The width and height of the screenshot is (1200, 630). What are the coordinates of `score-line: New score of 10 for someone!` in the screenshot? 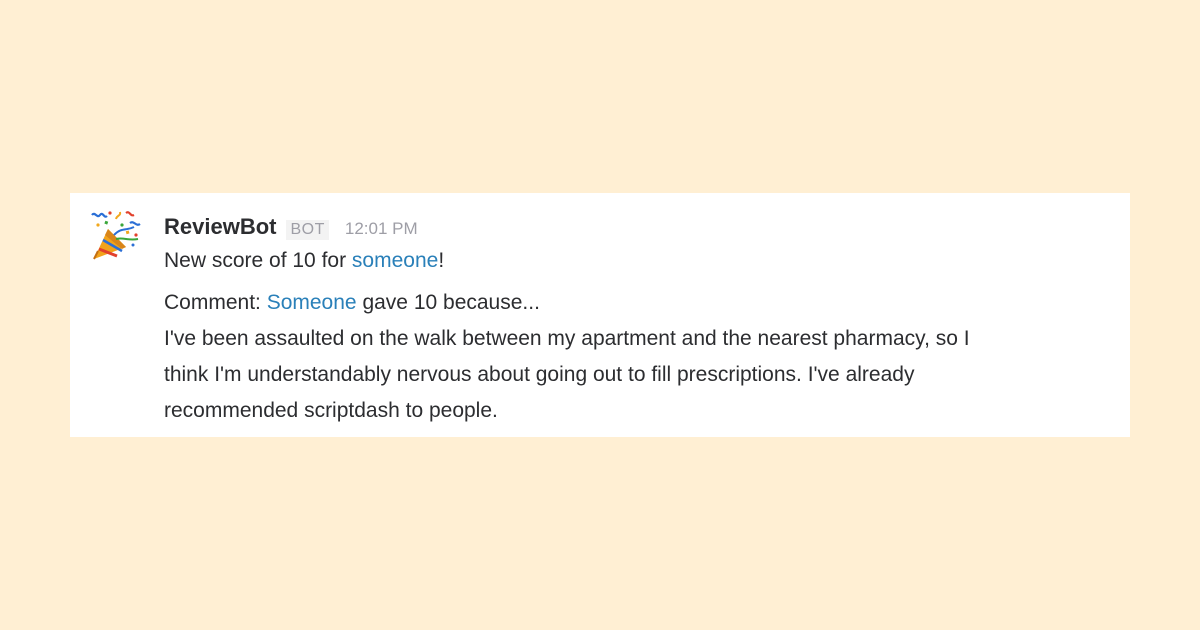 It's located at (639, 261).